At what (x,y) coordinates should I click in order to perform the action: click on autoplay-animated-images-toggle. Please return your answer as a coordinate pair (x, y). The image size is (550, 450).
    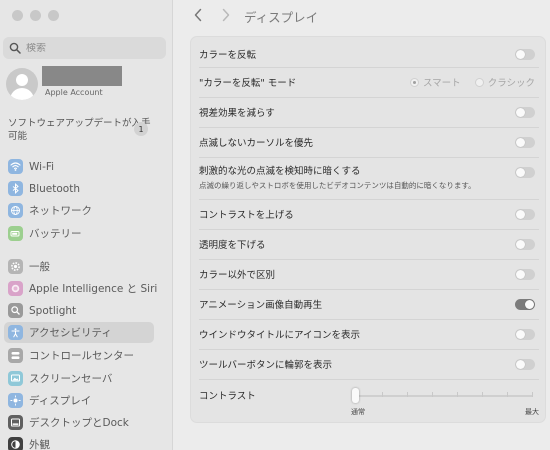
    Looking at the image, I should click on (525, 304).